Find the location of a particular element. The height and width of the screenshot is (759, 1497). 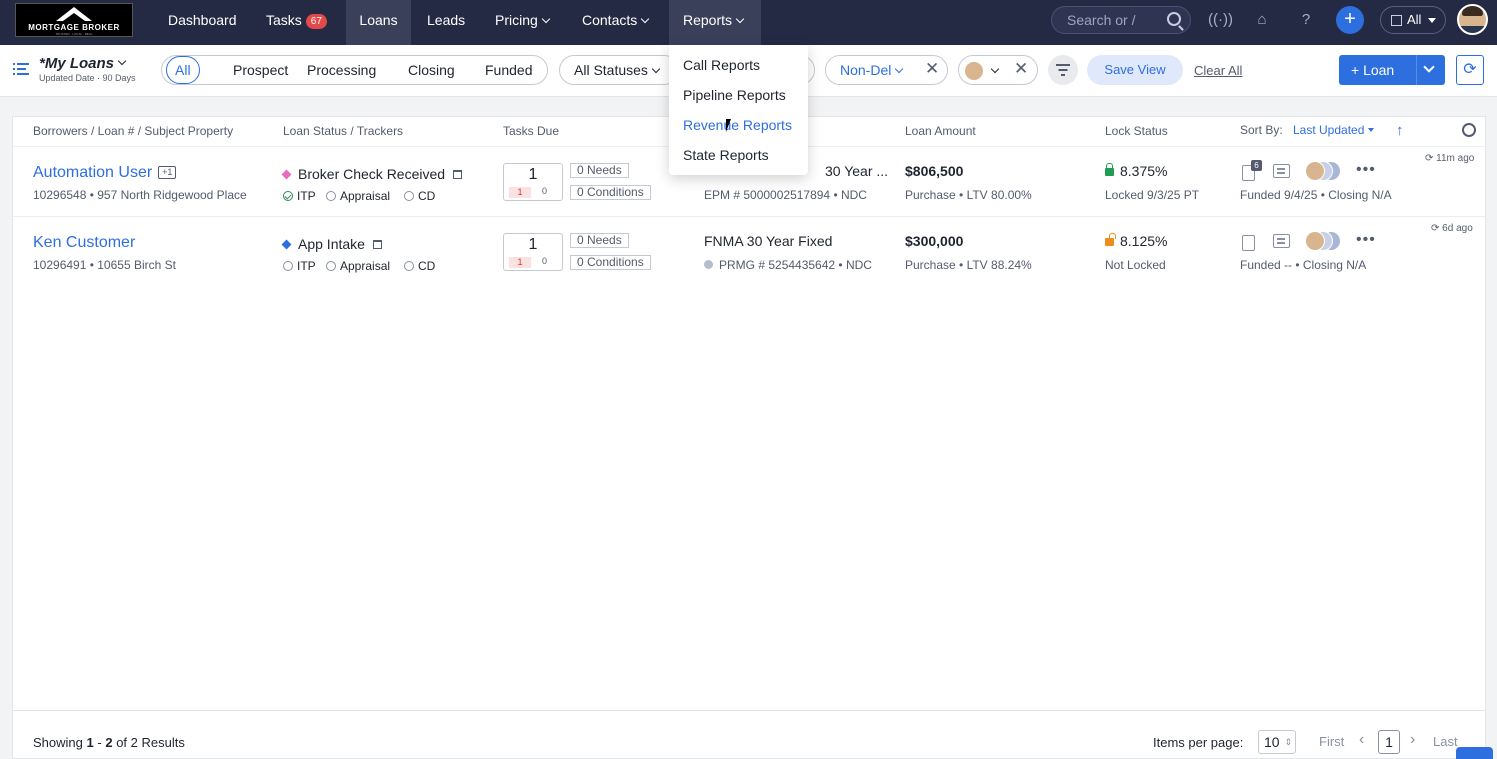

refresh-icon: ⟳ is located at coordinates (1470, 70).